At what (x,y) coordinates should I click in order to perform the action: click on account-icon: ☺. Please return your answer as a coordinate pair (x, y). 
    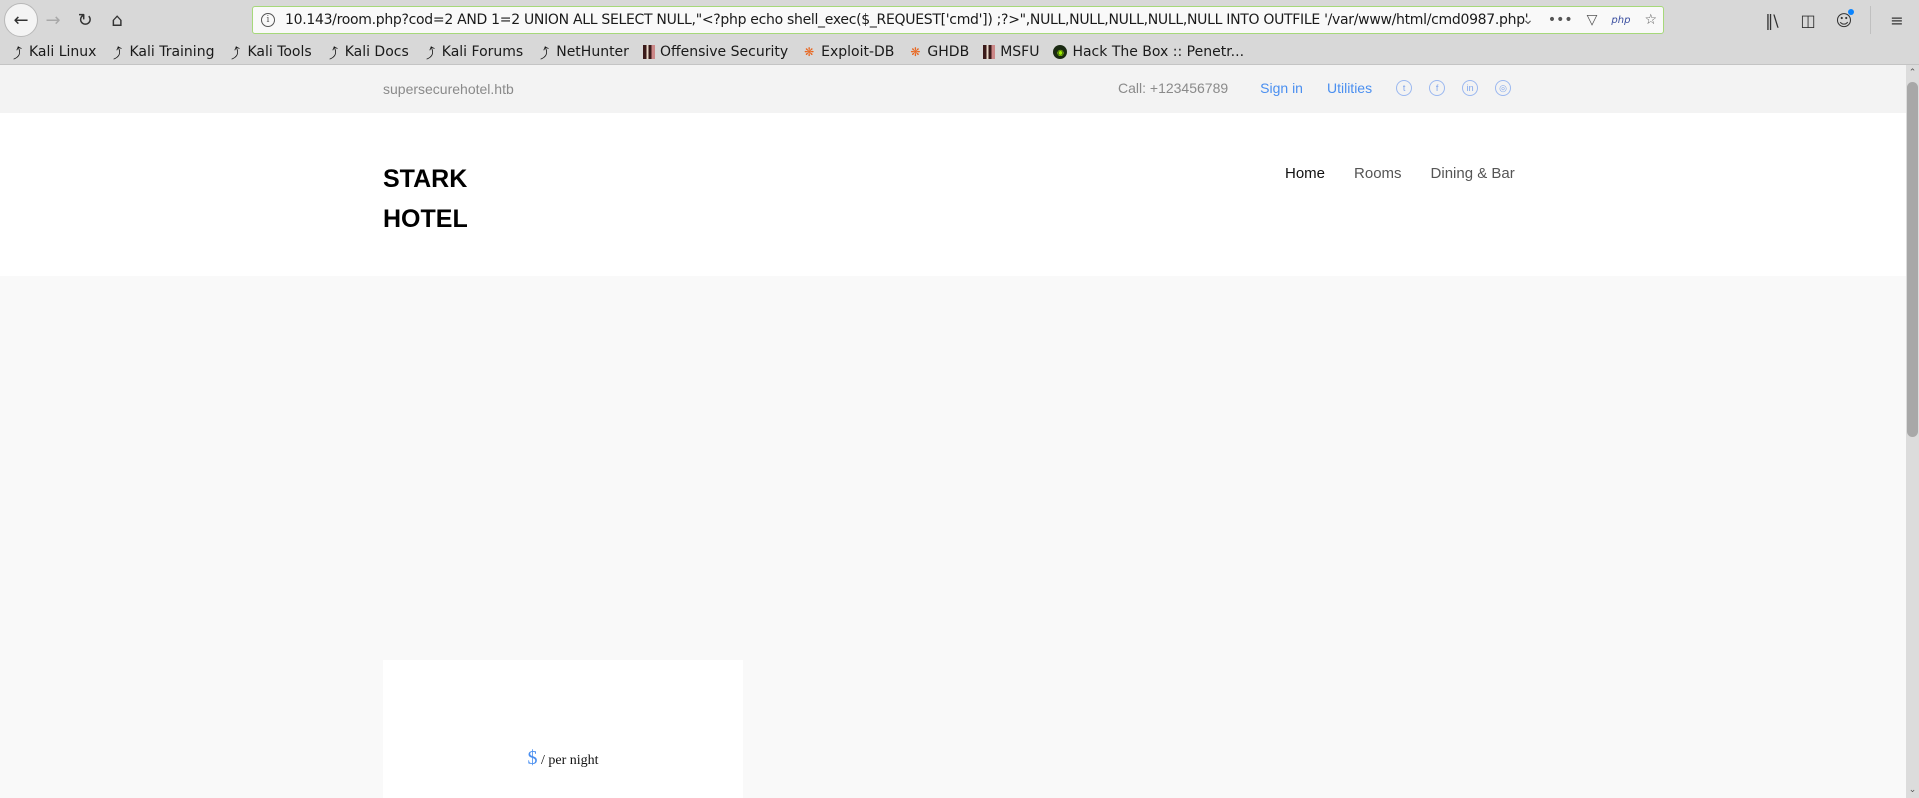
    Looking at the image, I should click on (1844, 19).